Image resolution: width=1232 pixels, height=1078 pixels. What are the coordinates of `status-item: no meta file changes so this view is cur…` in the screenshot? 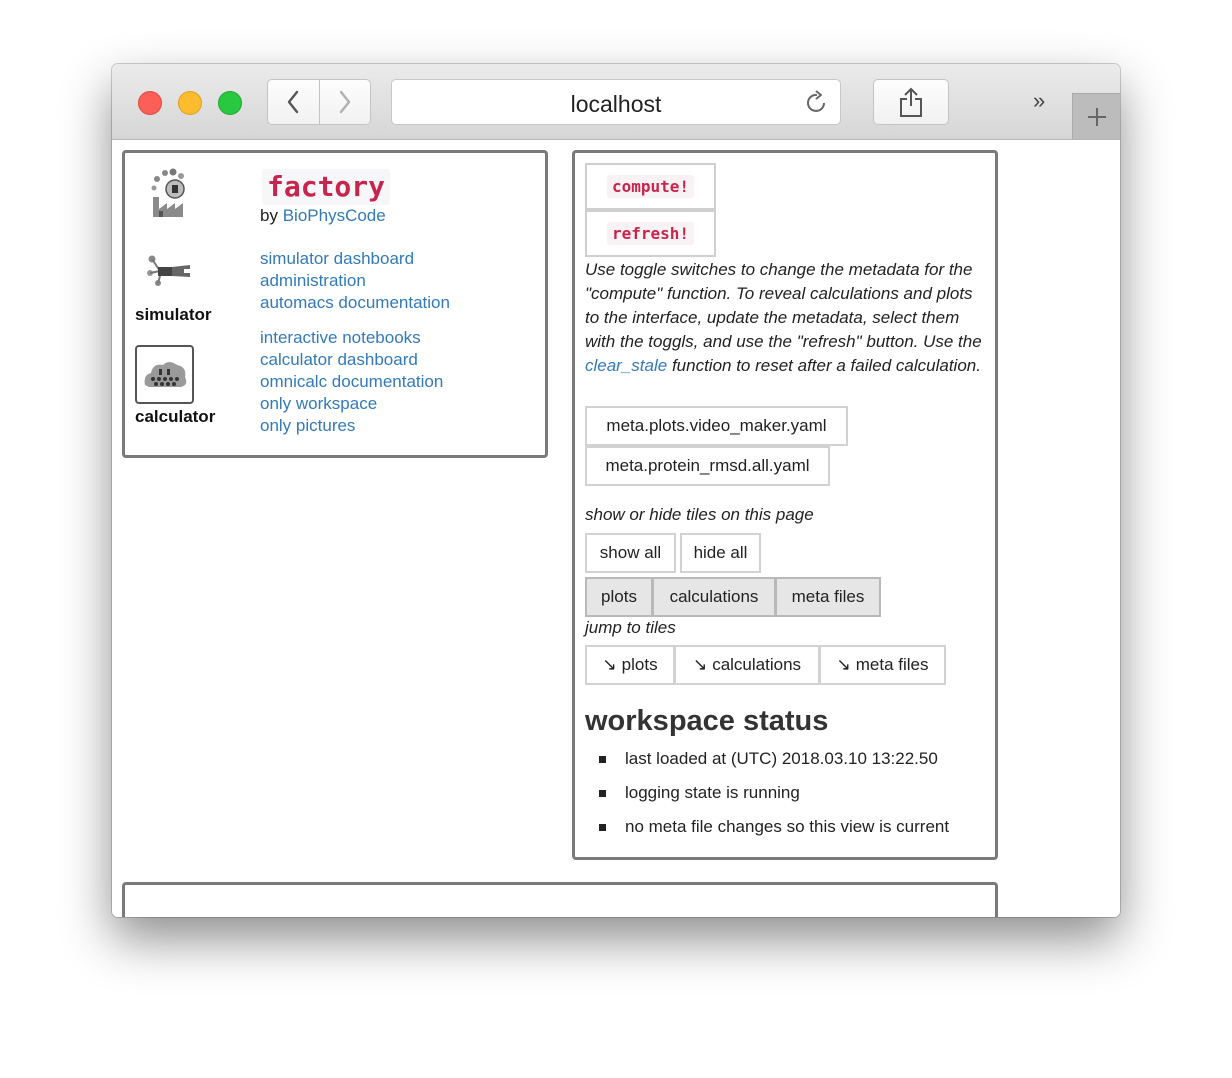 It's located at (773, 832).